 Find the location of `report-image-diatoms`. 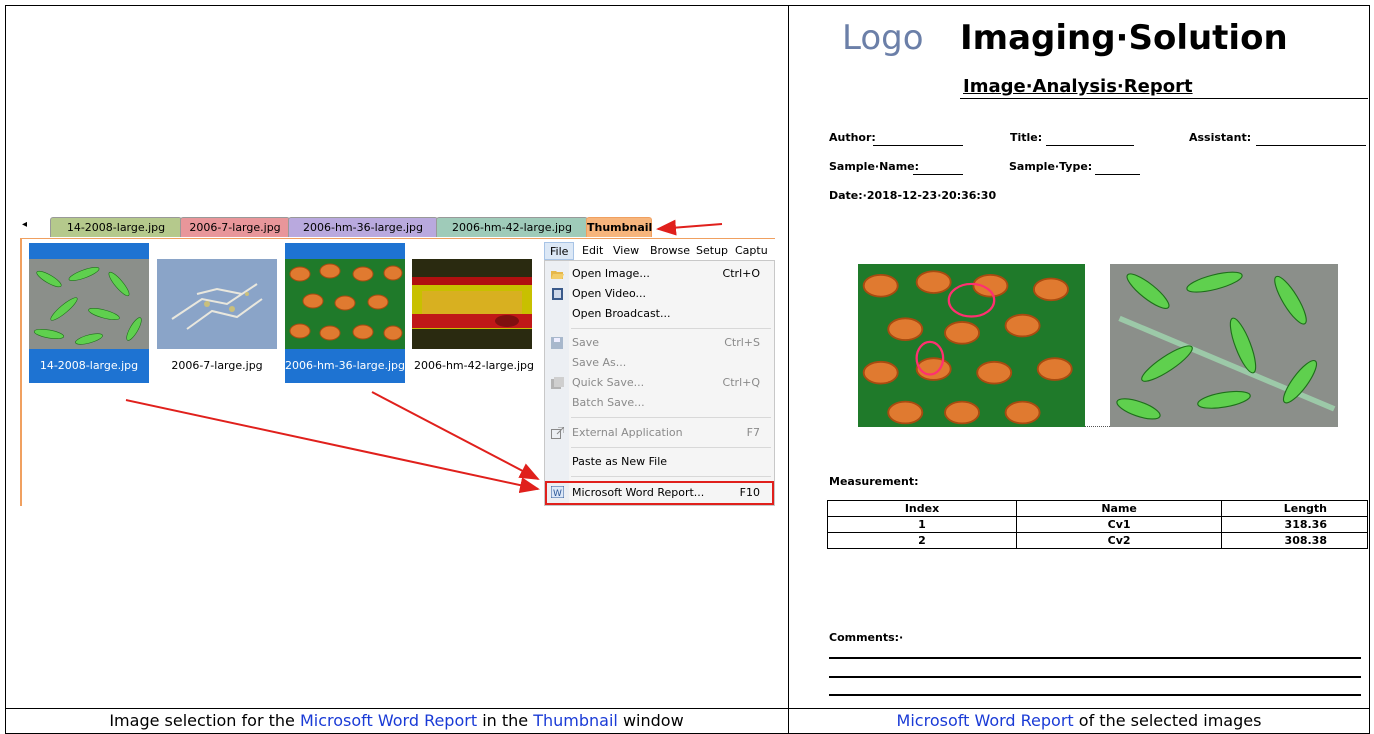

report-image-diatoms is located at coordinates (1224, 345).